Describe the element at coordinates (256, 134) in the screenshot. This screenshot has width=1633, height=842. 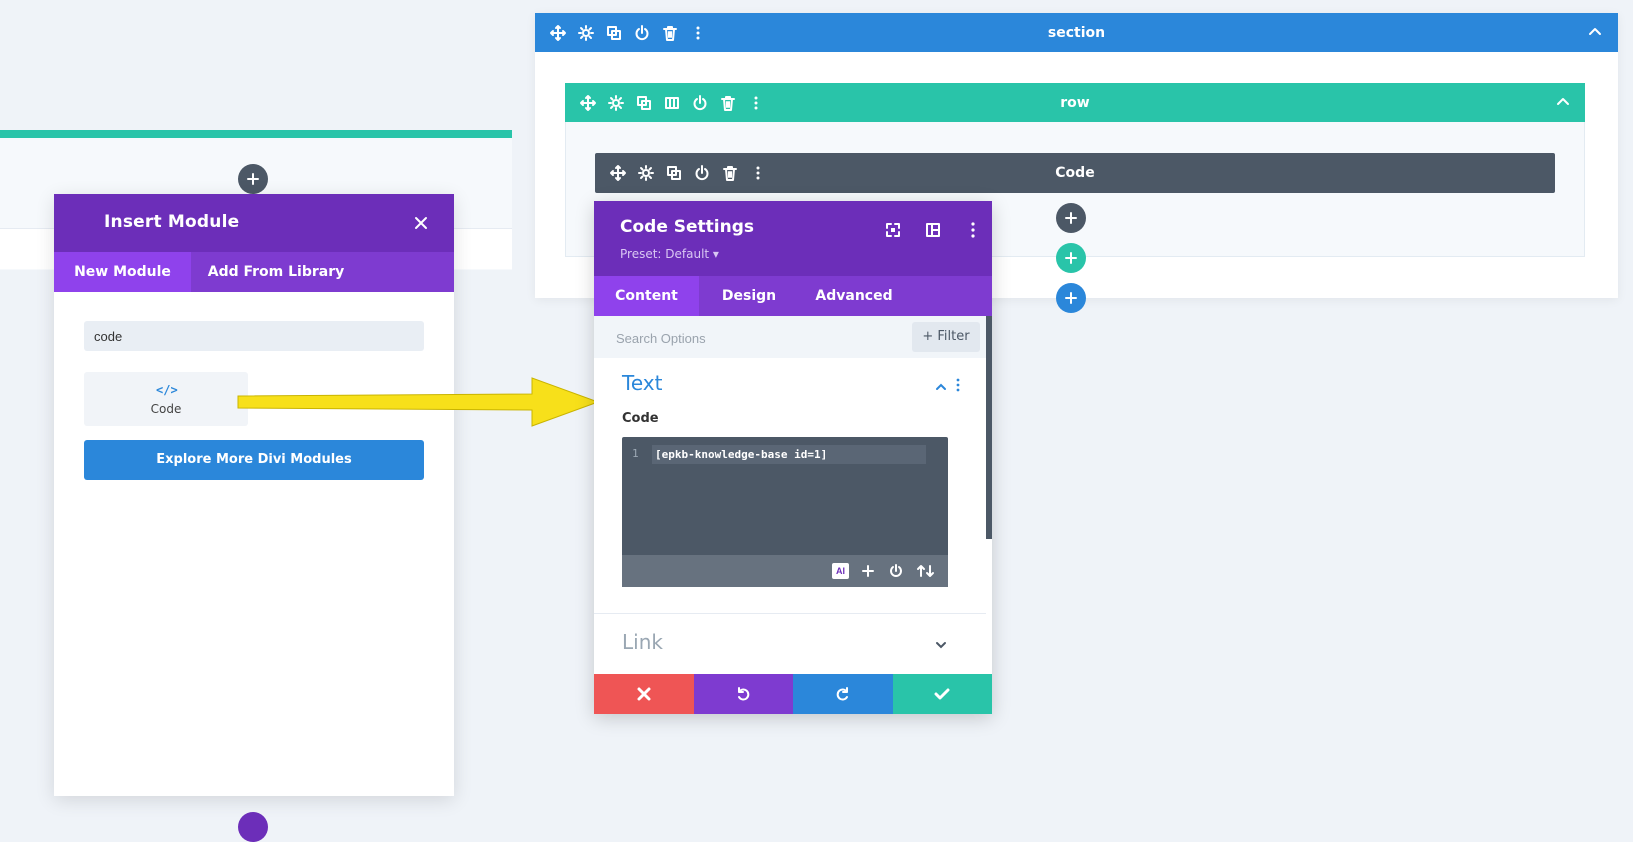
I see `background-row-bar` at that location.